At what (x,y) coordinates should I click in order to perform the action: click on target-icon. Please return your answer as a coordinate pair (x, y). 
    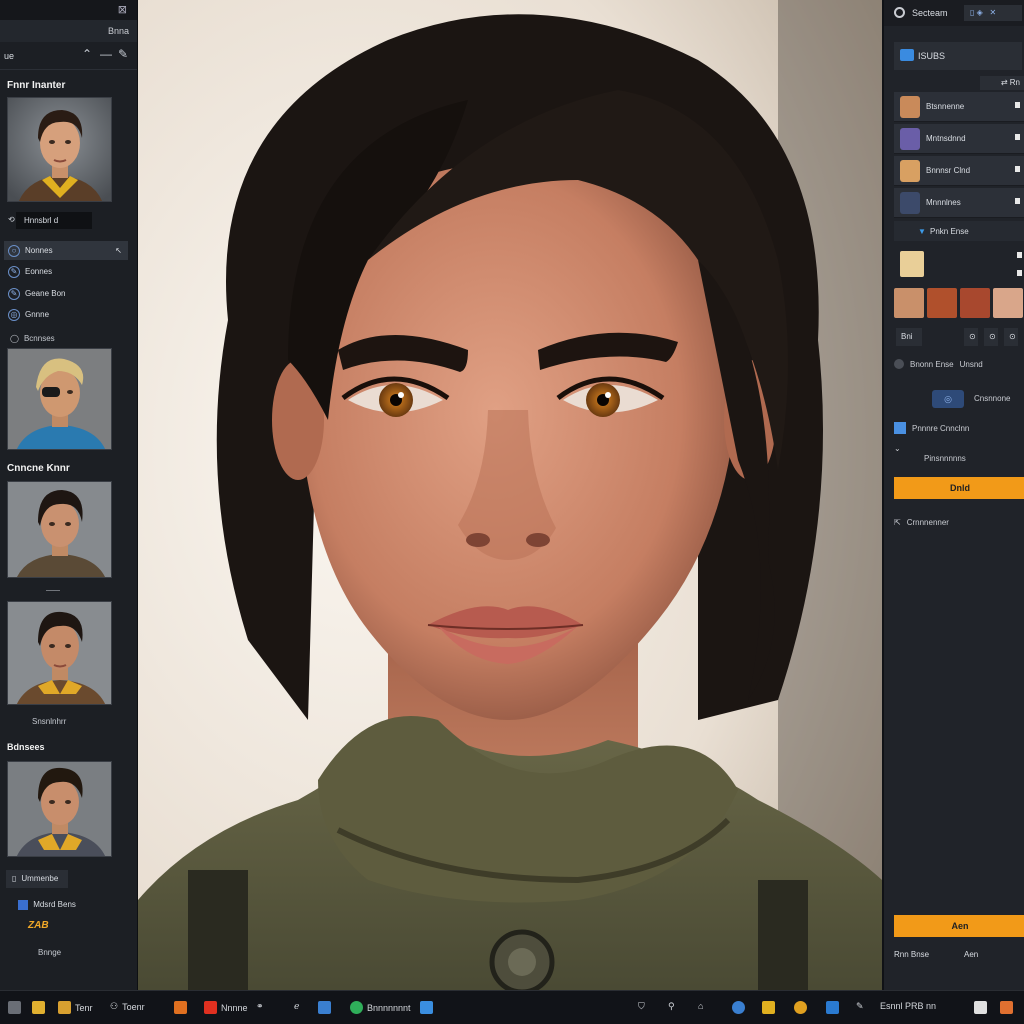
    Looking at the image, I should click on (899, 12).